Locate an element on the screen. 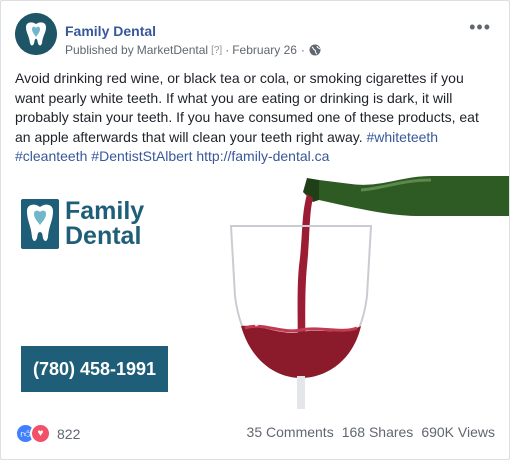 The width and height of the screenshot is (510, 460). more-options-button: ••• is located at coordinates (480, 27).